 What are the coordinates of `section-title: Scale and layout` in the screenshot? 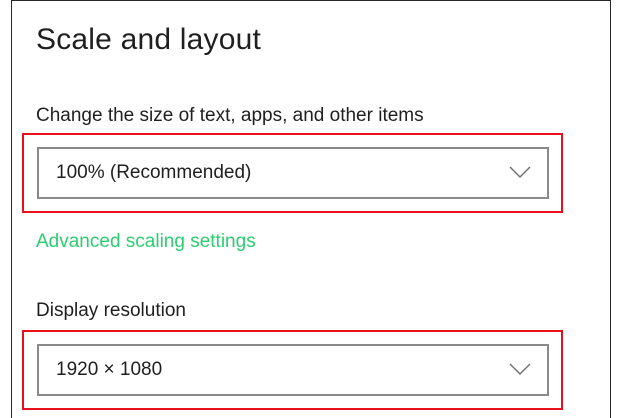 It's located at (149, 39).